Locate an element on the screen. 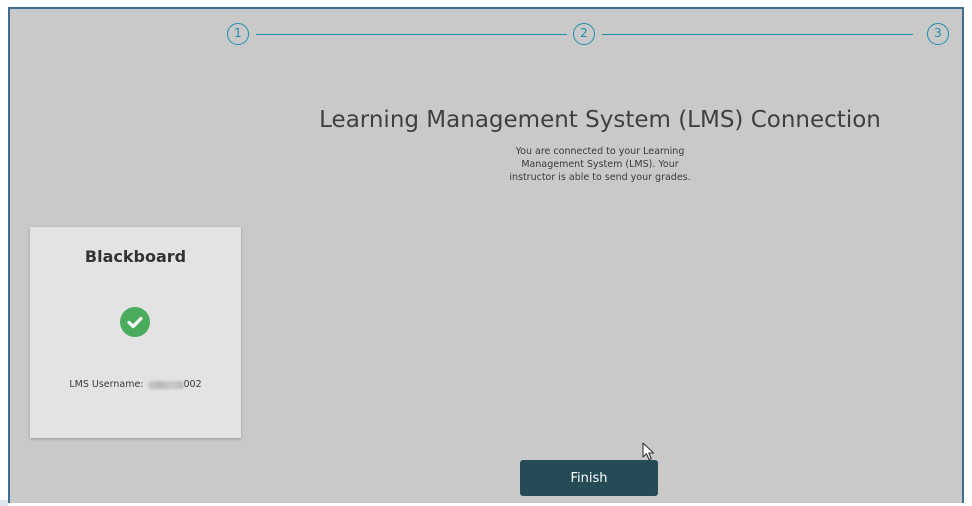 The height and width of the screenshot is (506, 972). lms-card-blackboard: Blackboard LMS Username: 002 is located at coordinates (135, 332).